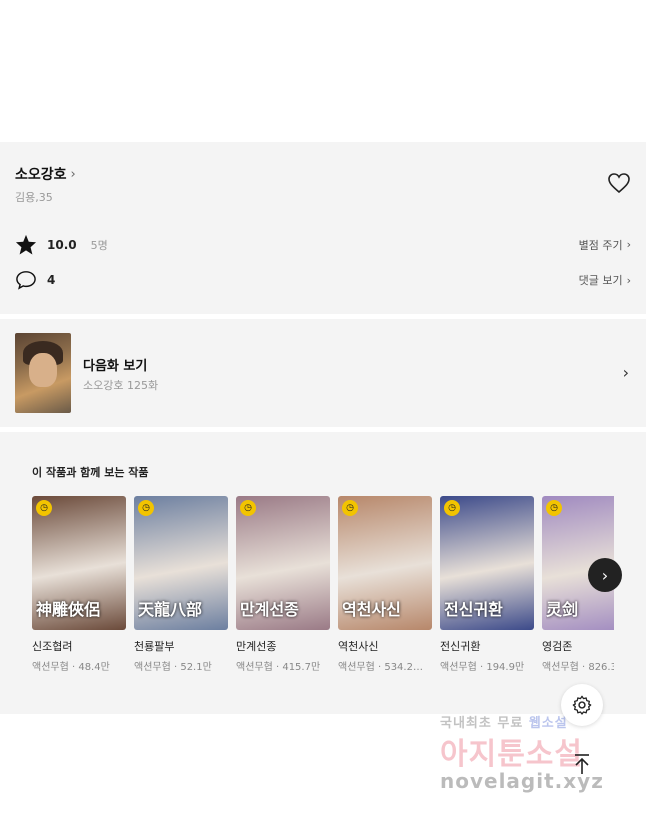 The image size is (646, 827). I want to click on settings-button, so click(582, 705).